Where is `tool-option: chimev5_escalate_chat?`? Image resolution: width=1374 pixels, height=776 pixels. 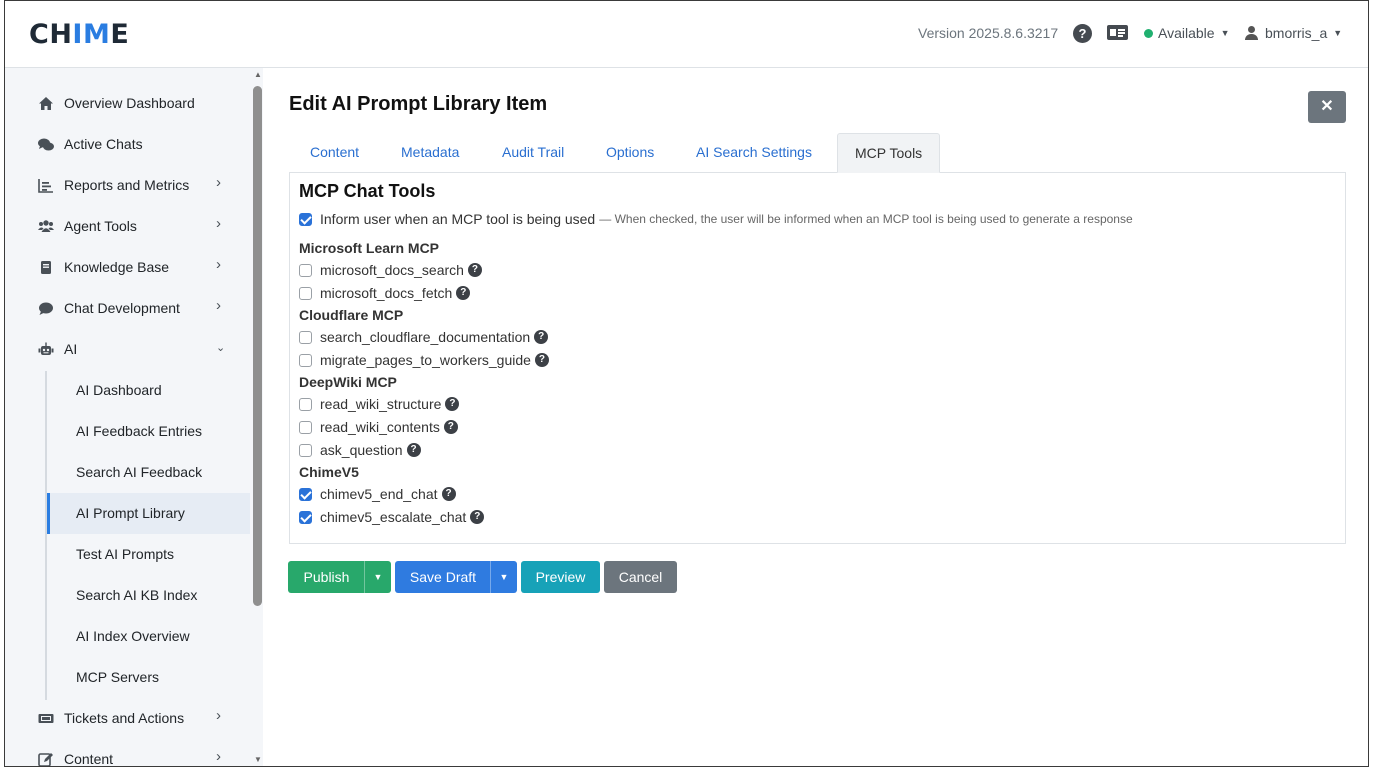
tool-option: chimev5_escalate_chat? is located at coordinates (392, 517).